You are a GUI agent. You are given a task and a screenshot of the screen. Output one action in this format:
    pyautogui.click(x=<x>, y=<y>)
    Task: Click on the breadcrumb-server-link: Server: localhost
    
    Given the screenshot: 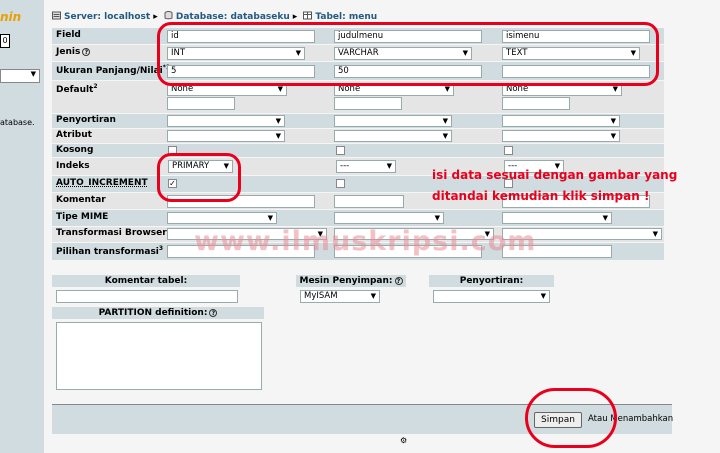 What is the action you would take?
    pyautogui.click(x=107, y=17)
    